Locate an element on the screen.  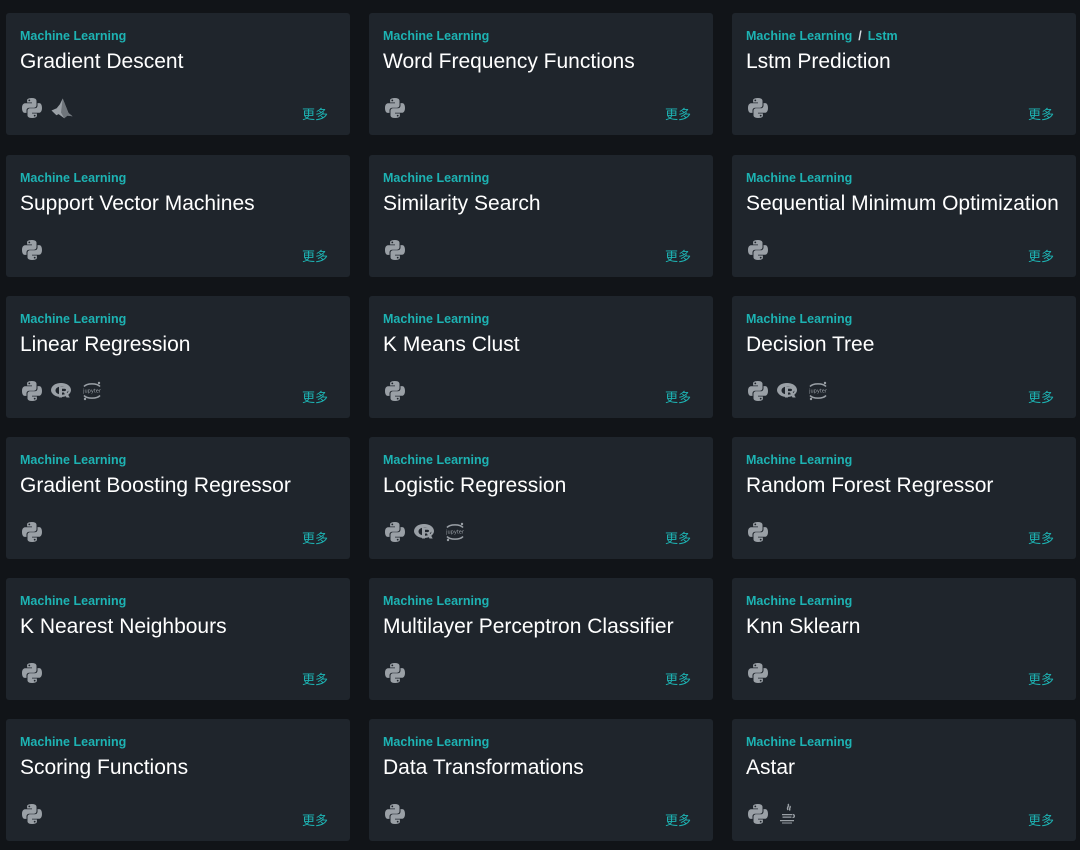
algorithm-card: Machine Learning Scoring Functions 更多 is located at coordinates (178, 780).